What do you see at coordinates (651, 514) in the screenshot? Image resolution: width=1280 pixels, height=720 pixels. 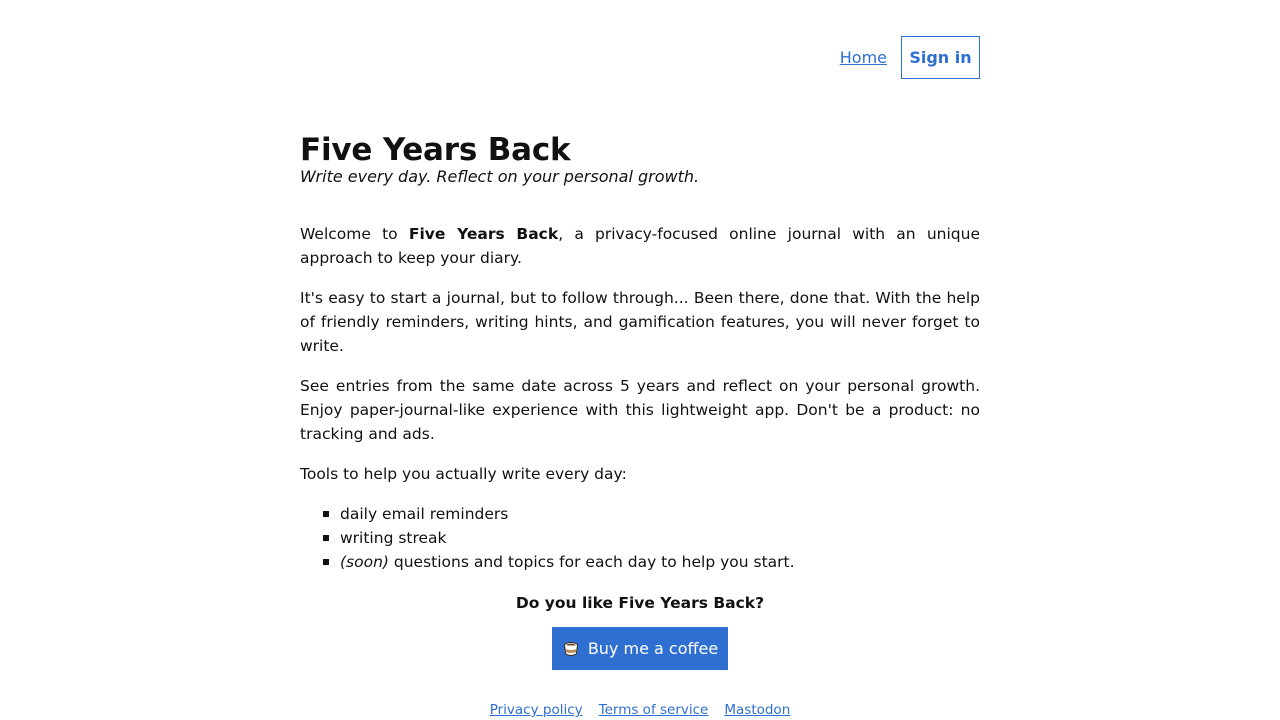 I see `list-item: daily email reminders` at bounding box center [651, 514].